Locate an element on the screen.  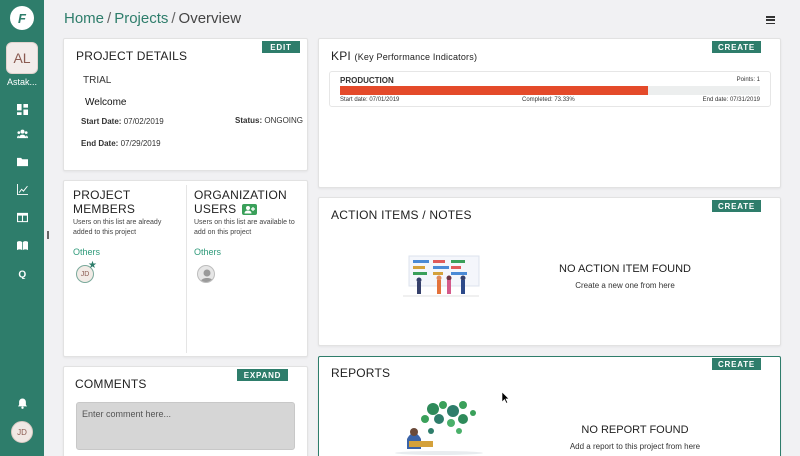
status: Status: ONGOING is located at coordinates (269, 120).